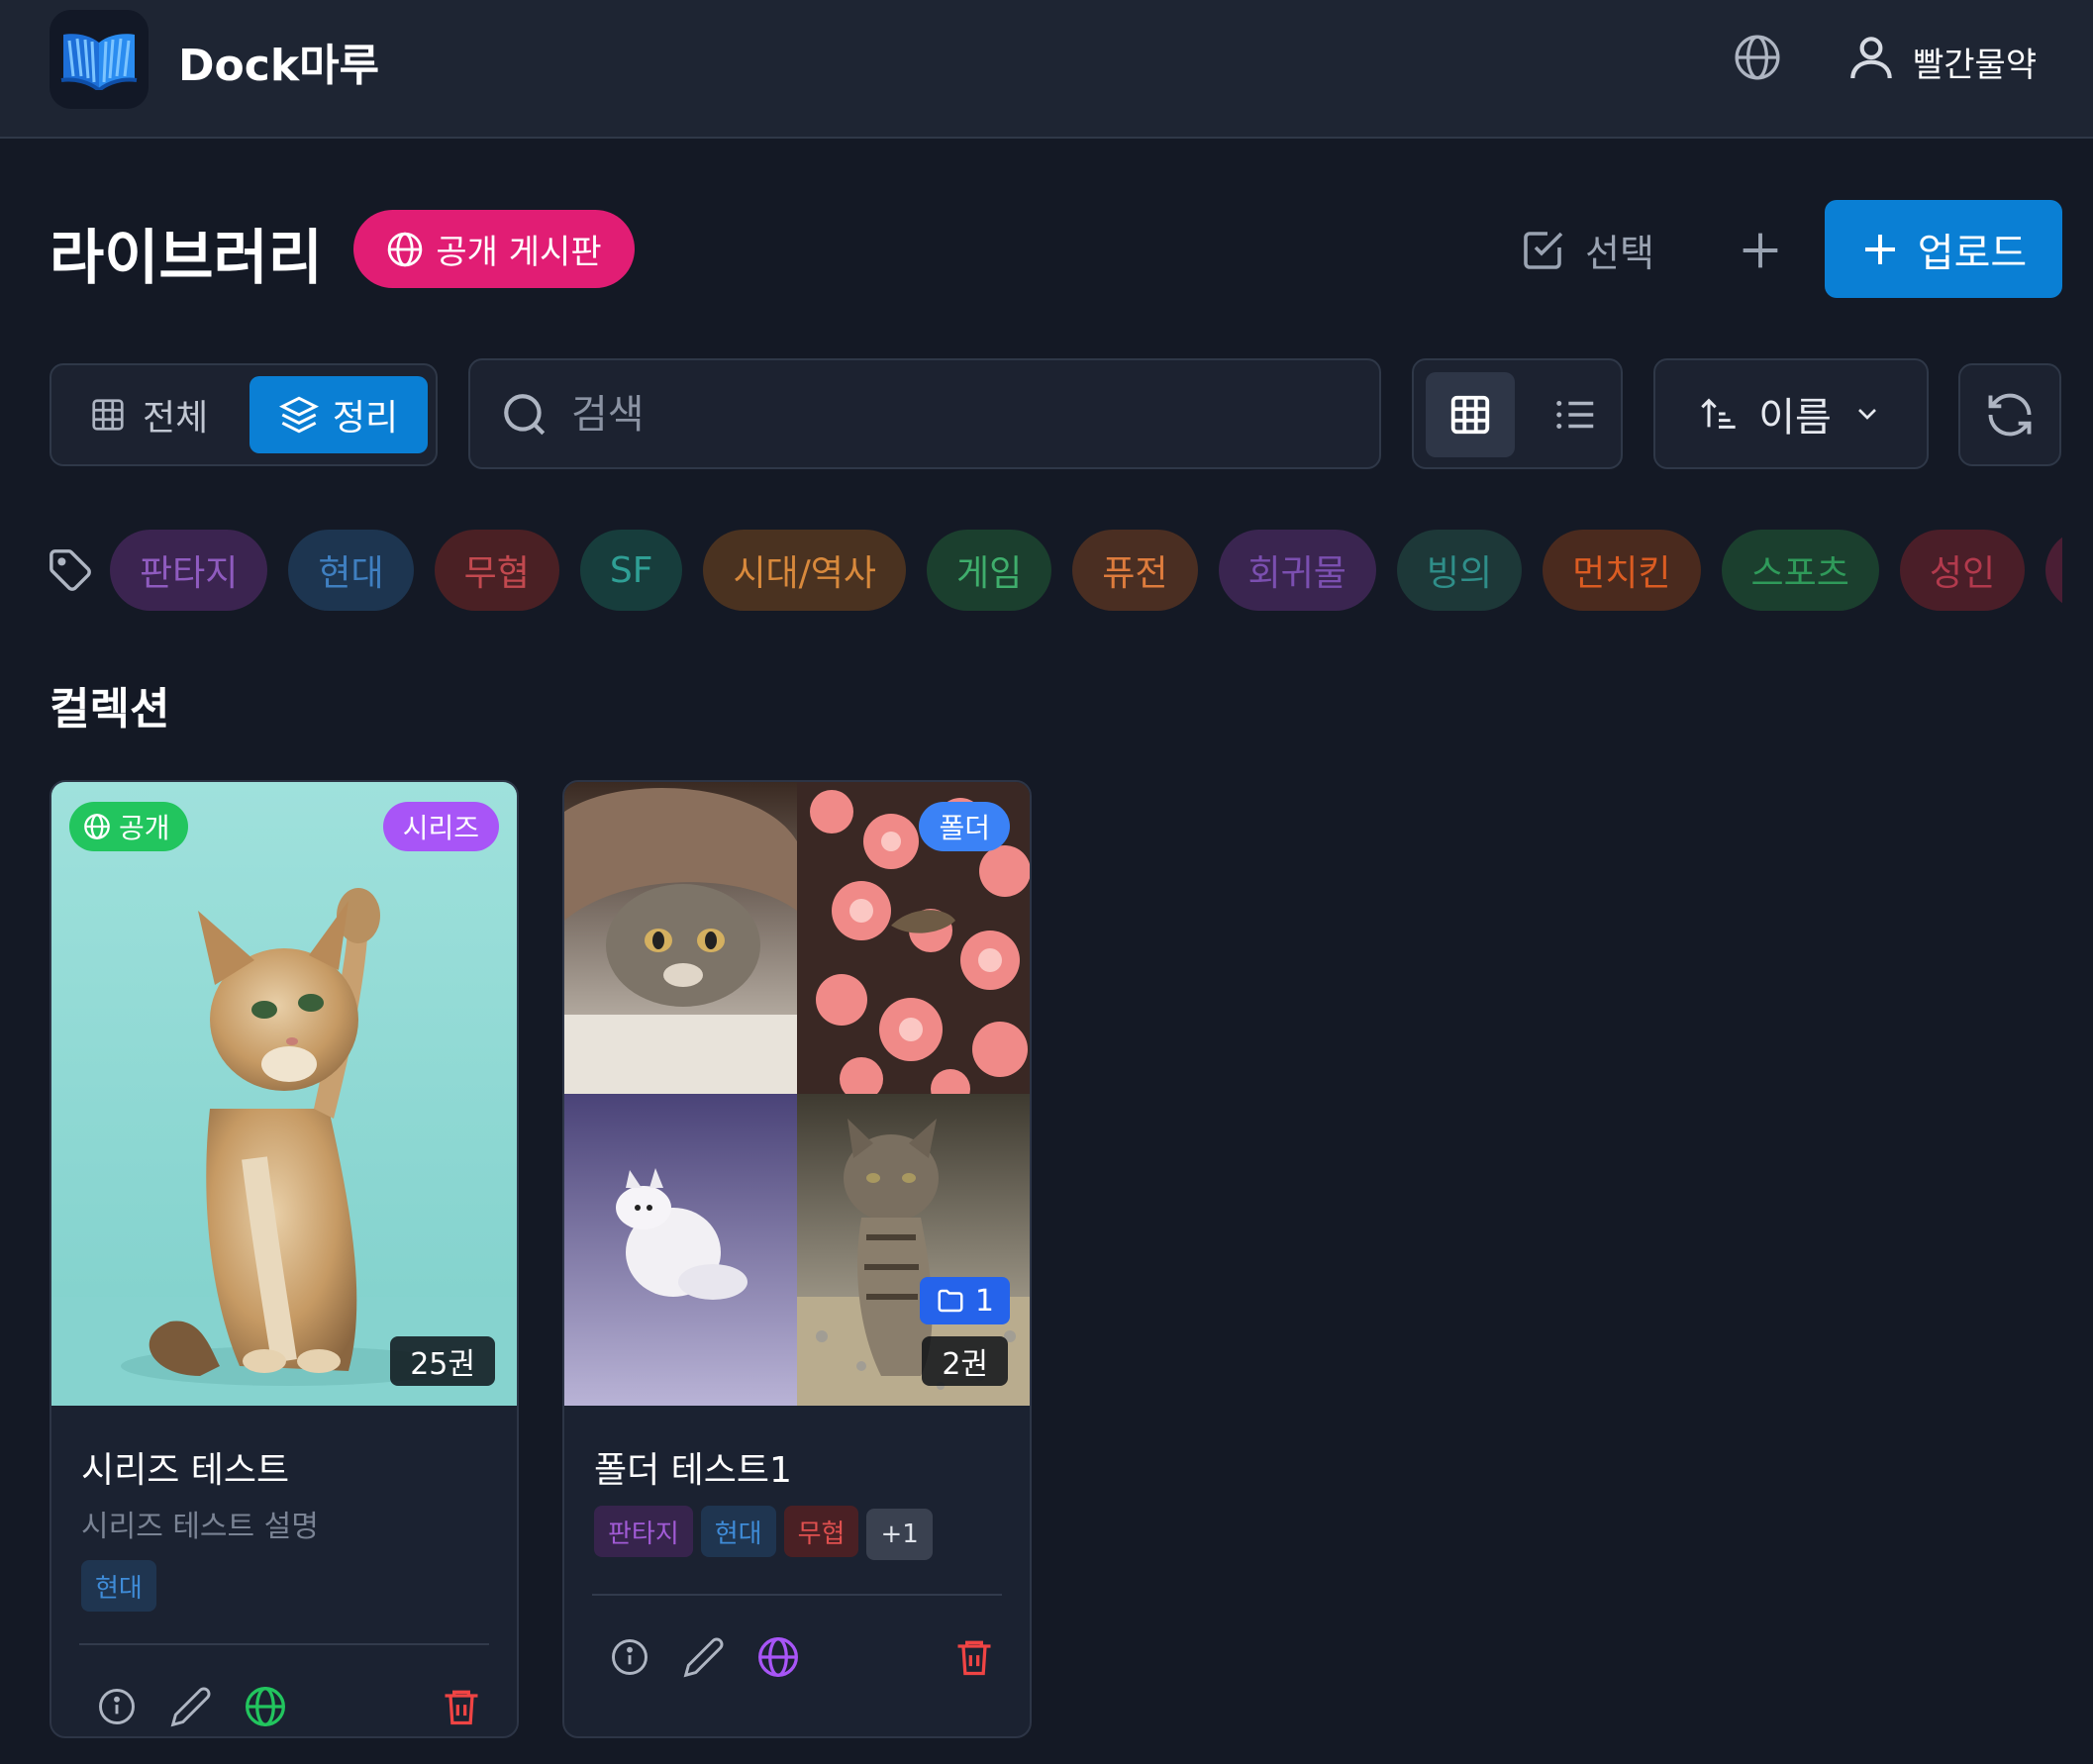  Describe the element at coordinates (279, 66) in the screenshot. I see `app-title: Dock마루` at that location.